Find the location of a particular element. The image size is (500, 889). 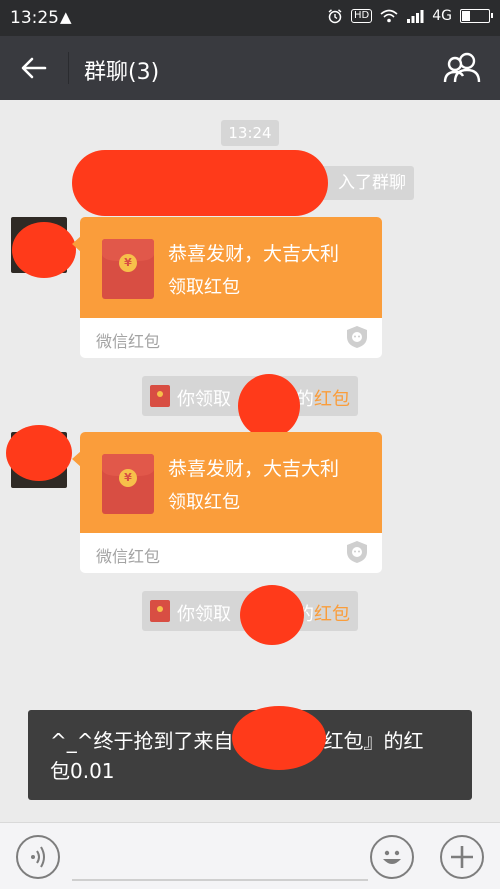

hd-icon: HD is located at coordinates (362, 16).